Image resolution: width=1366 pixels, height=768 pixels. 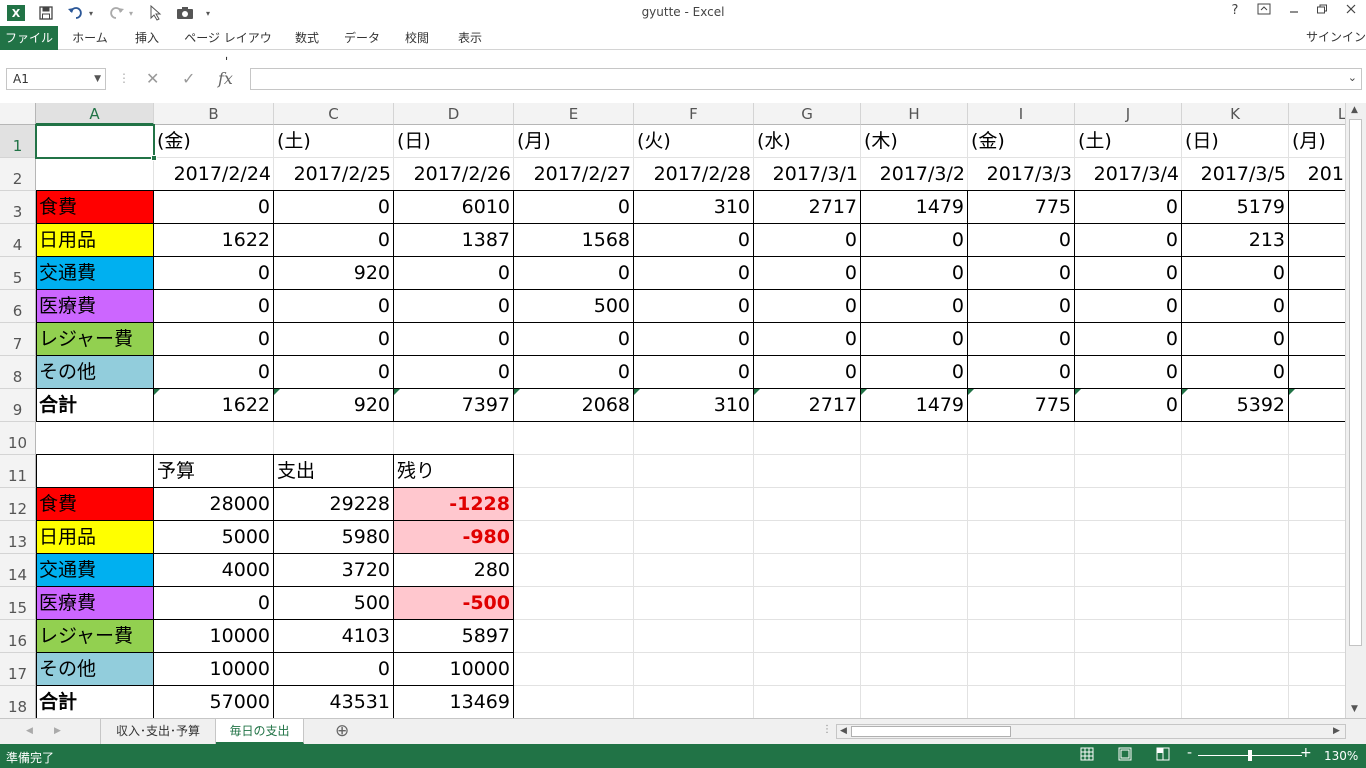 I want to click on daily-value-cell: 1622, so click(x=214, y=240).